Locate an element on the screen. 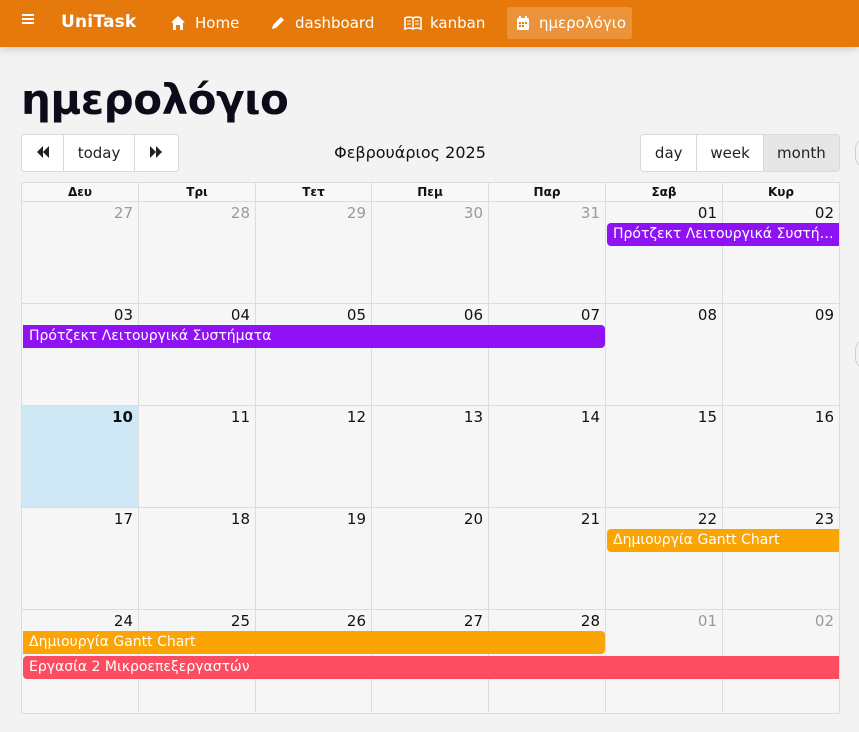 This screenshot has height=732, width=859. double-right-arrow-icon is located at coordinates (156, 153).